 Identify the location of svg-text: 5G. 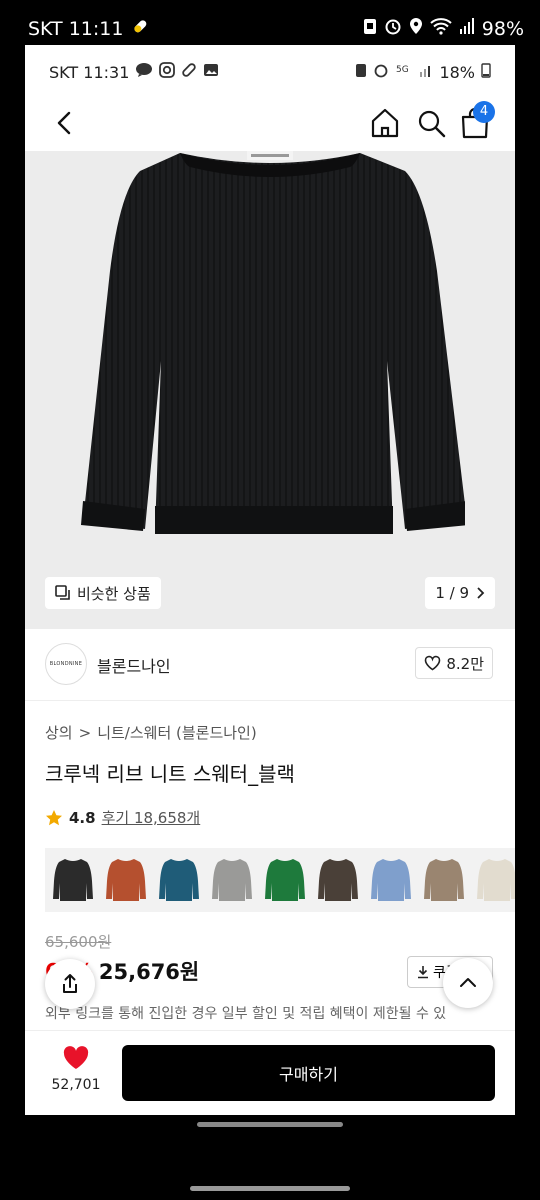
(402, 70).